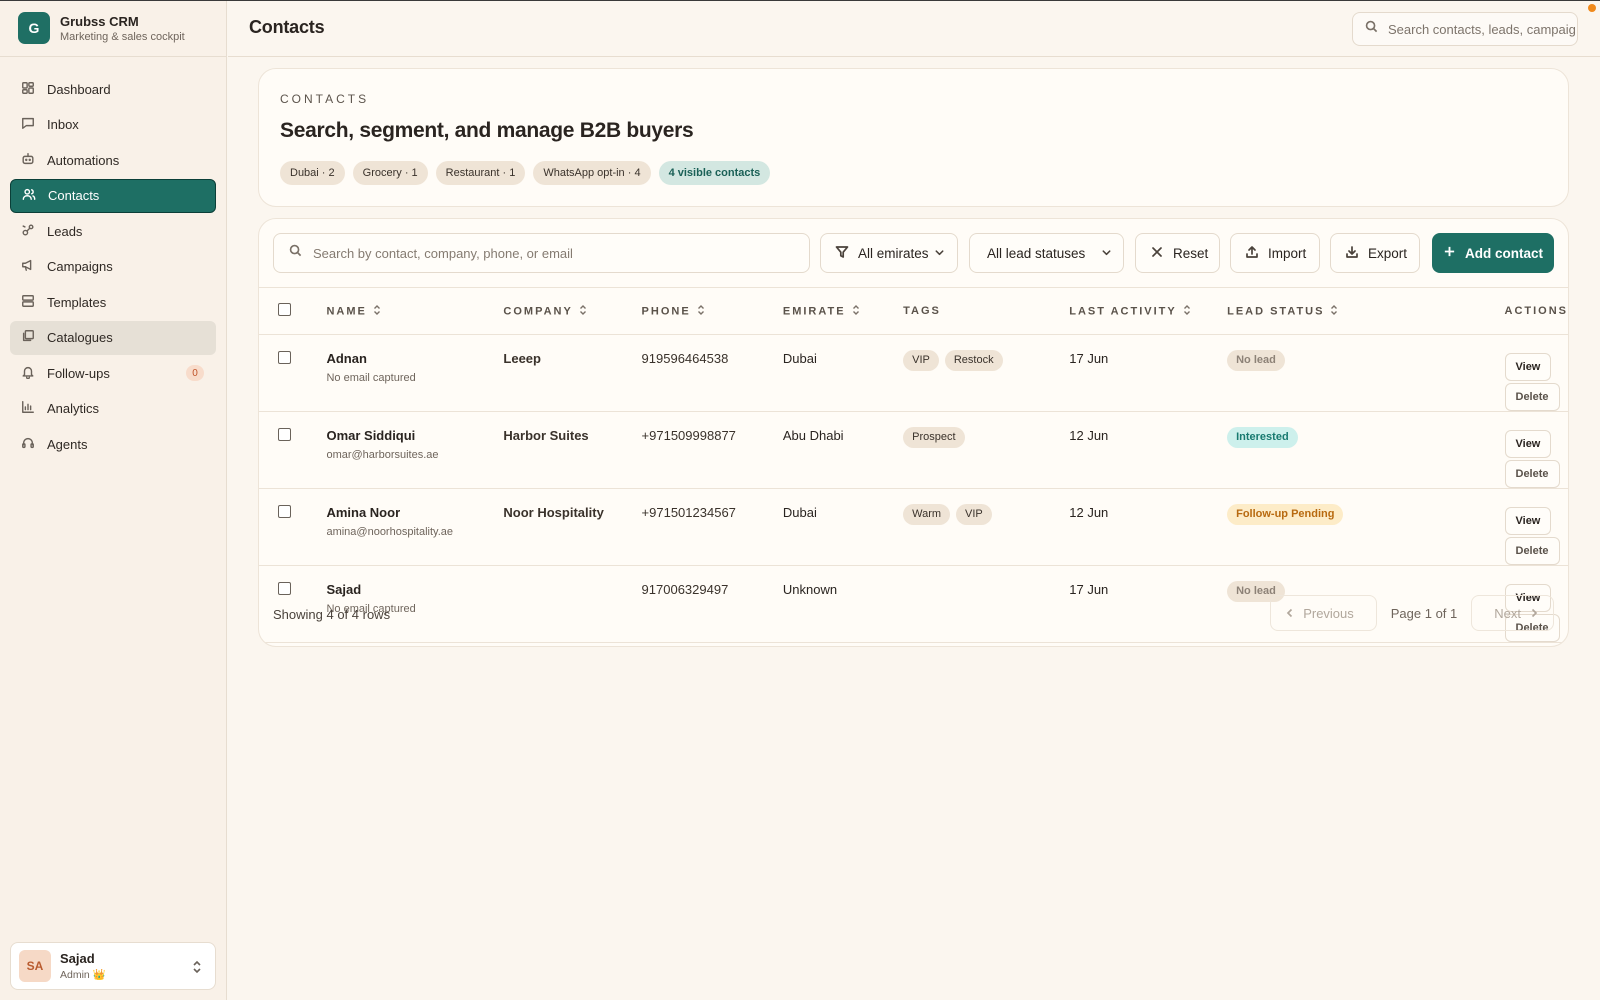  I want to click on global-search, so click(1465, 29).